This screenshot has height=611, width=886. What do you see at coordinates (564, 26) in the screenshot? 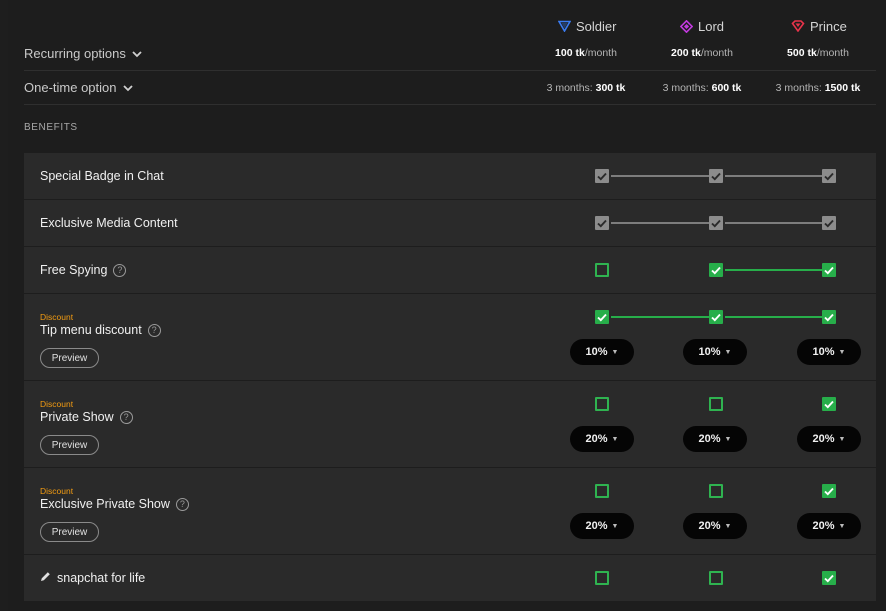
I see `triangle-gem-icon` at bounding box center [564, 26].